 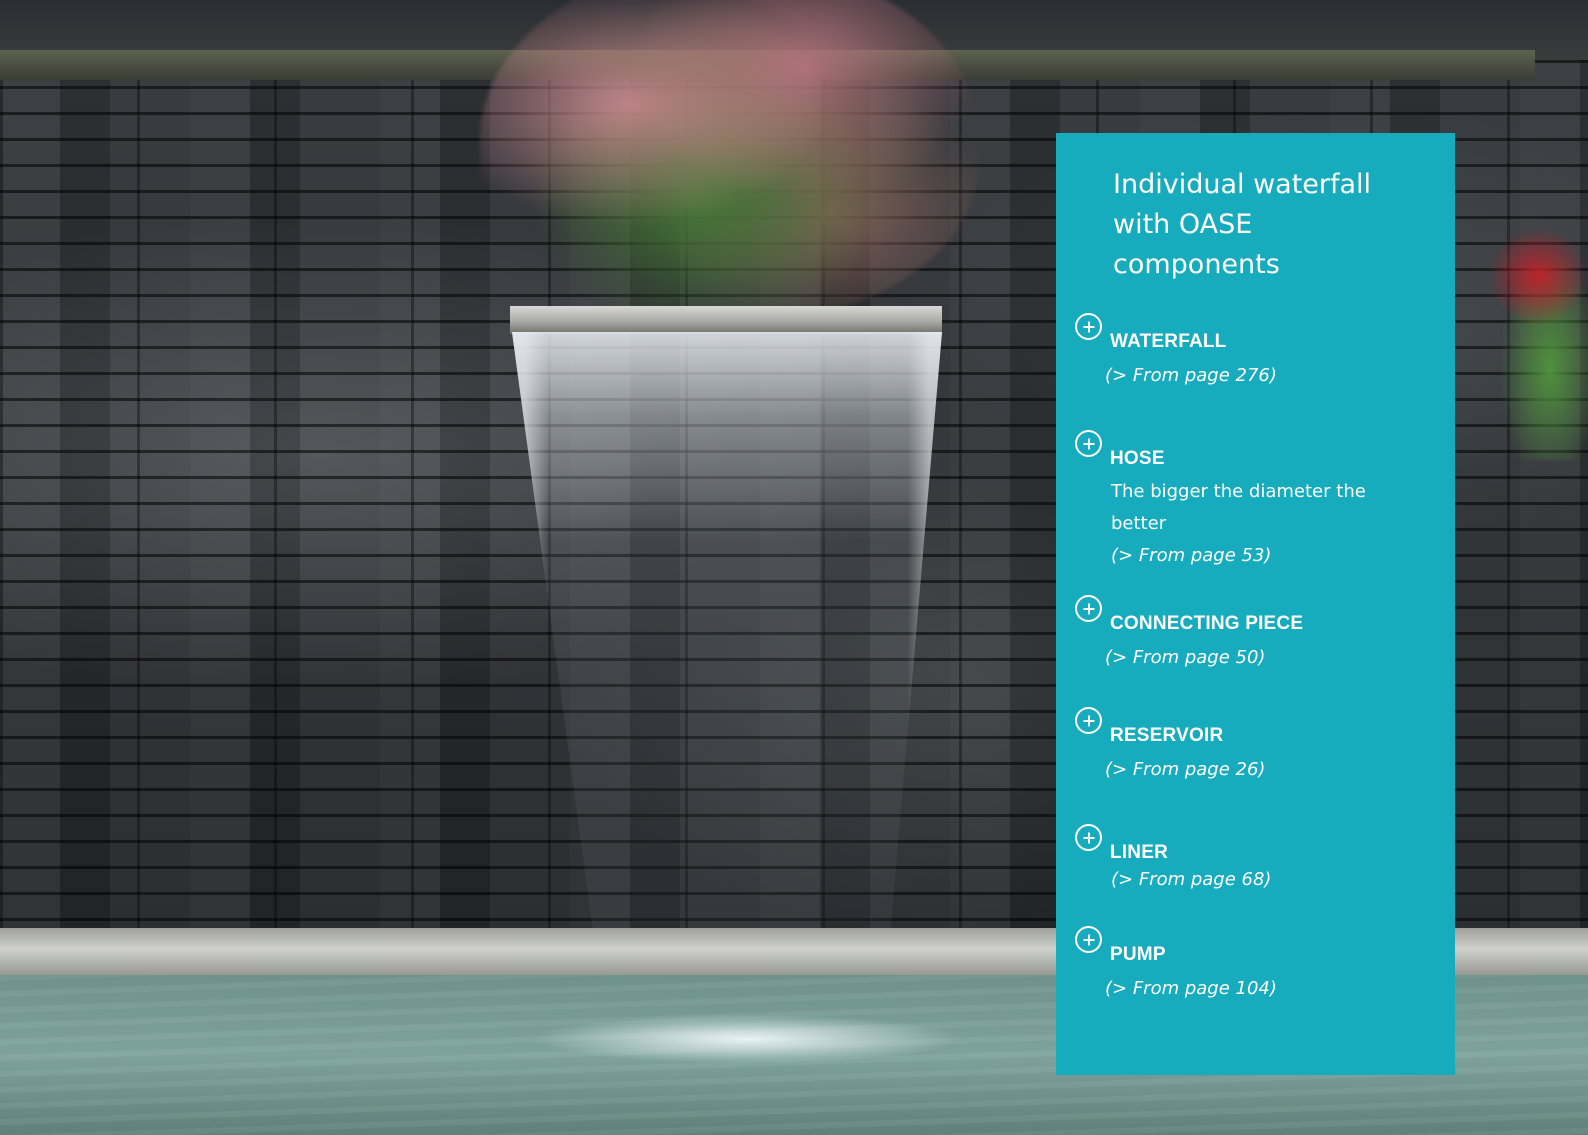 I want to click on flower-bed, so click(x=1539, y=345).